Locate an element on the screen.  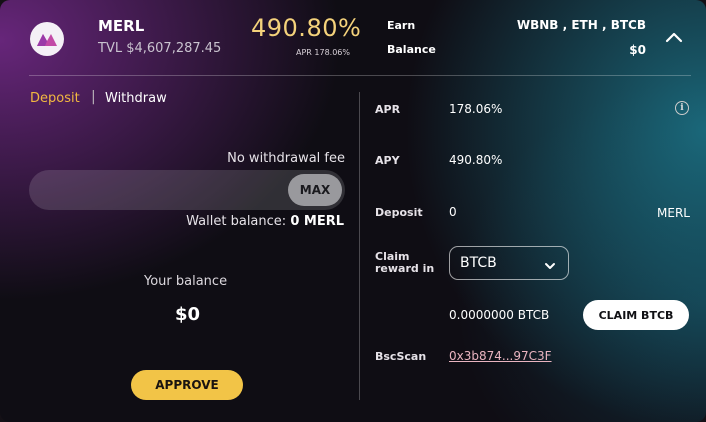
vault-tvl: TVL $4,607,287.45 is located at coordinates (160, 48).